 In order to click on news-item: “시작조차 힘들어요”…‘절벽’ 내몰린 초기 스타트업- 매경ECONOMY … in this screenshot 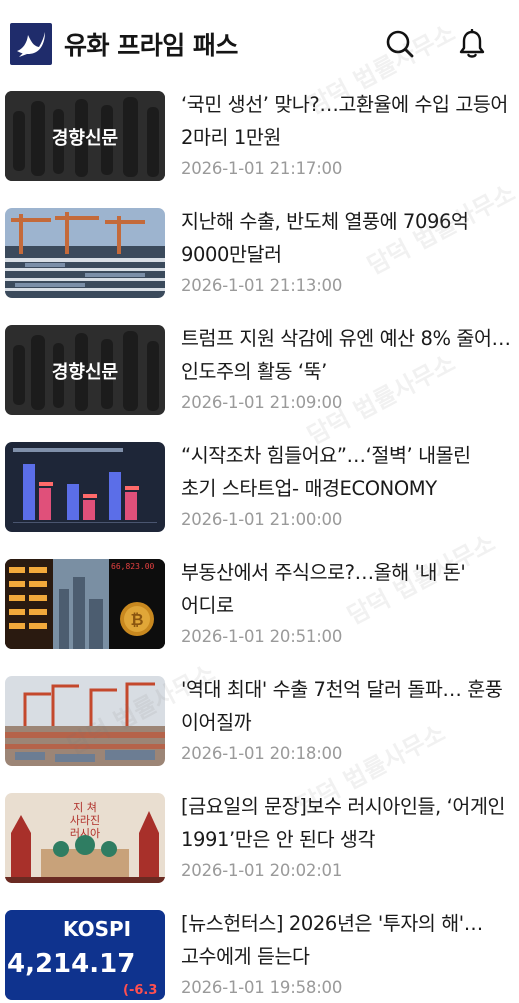, I will do `click(259, 497)`.